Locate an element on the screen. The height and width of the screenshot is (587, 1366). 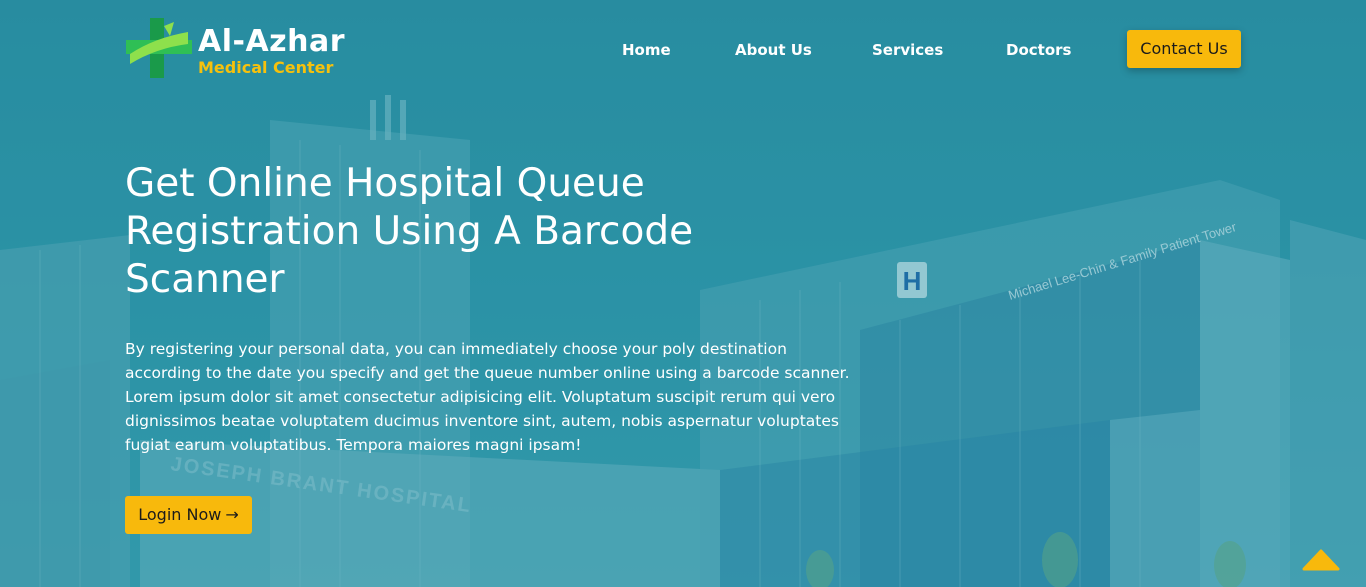
nav-doctors: Doctors is located at coordinates (1038, 50).